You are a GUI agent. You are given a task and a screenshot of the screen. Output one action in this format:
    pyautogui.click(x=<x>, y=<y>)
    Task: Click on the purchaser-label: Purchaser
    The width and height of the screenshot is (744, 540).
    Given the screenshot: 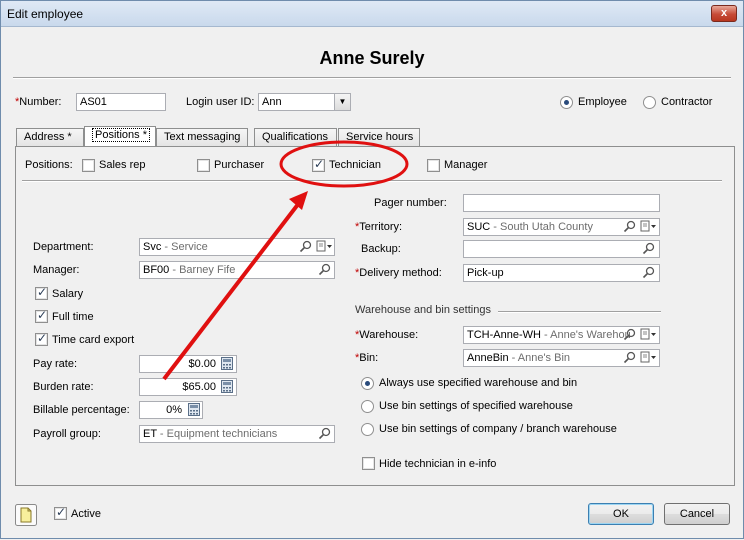 What is the action you would take?
    pyautogui.click(x=239, y=165)
    